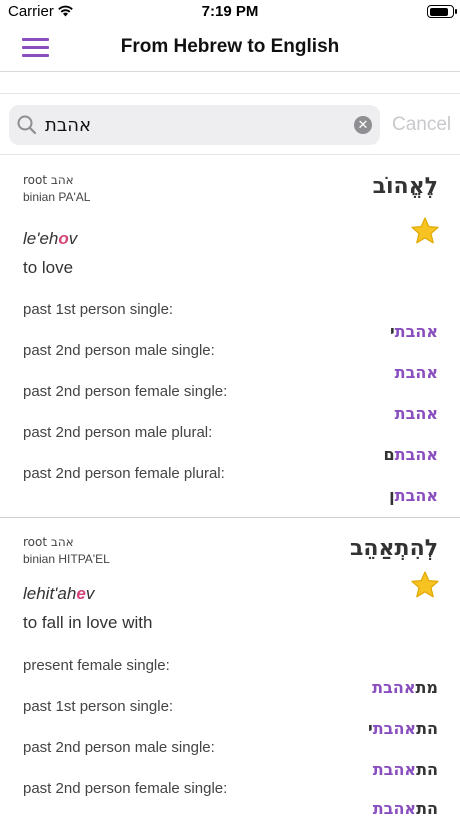  Describe the element at coordinates (413, 495) in the screenshot. I see `conjugation-value: אהבתן` at that location.